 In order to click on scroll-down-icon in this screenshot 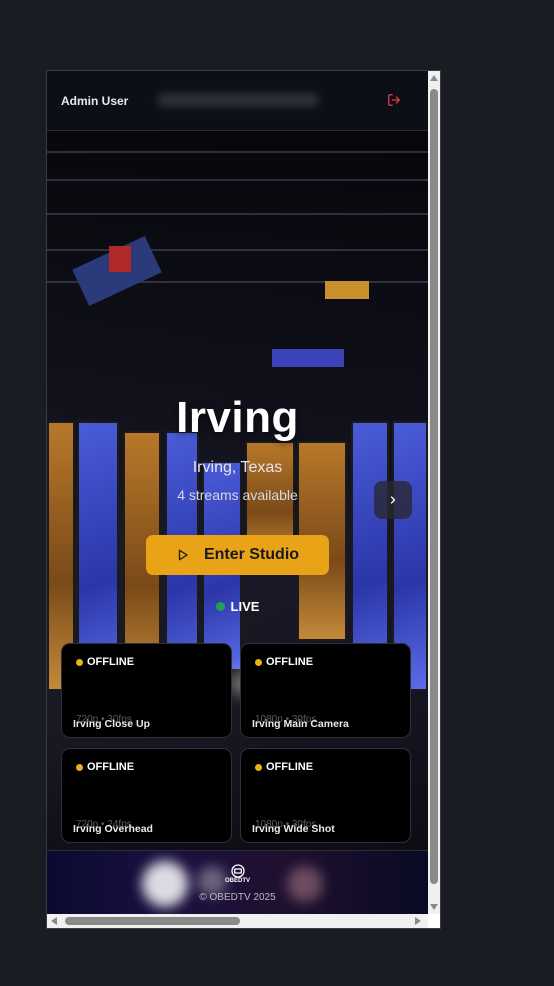, I will do `click(434, 907)`.